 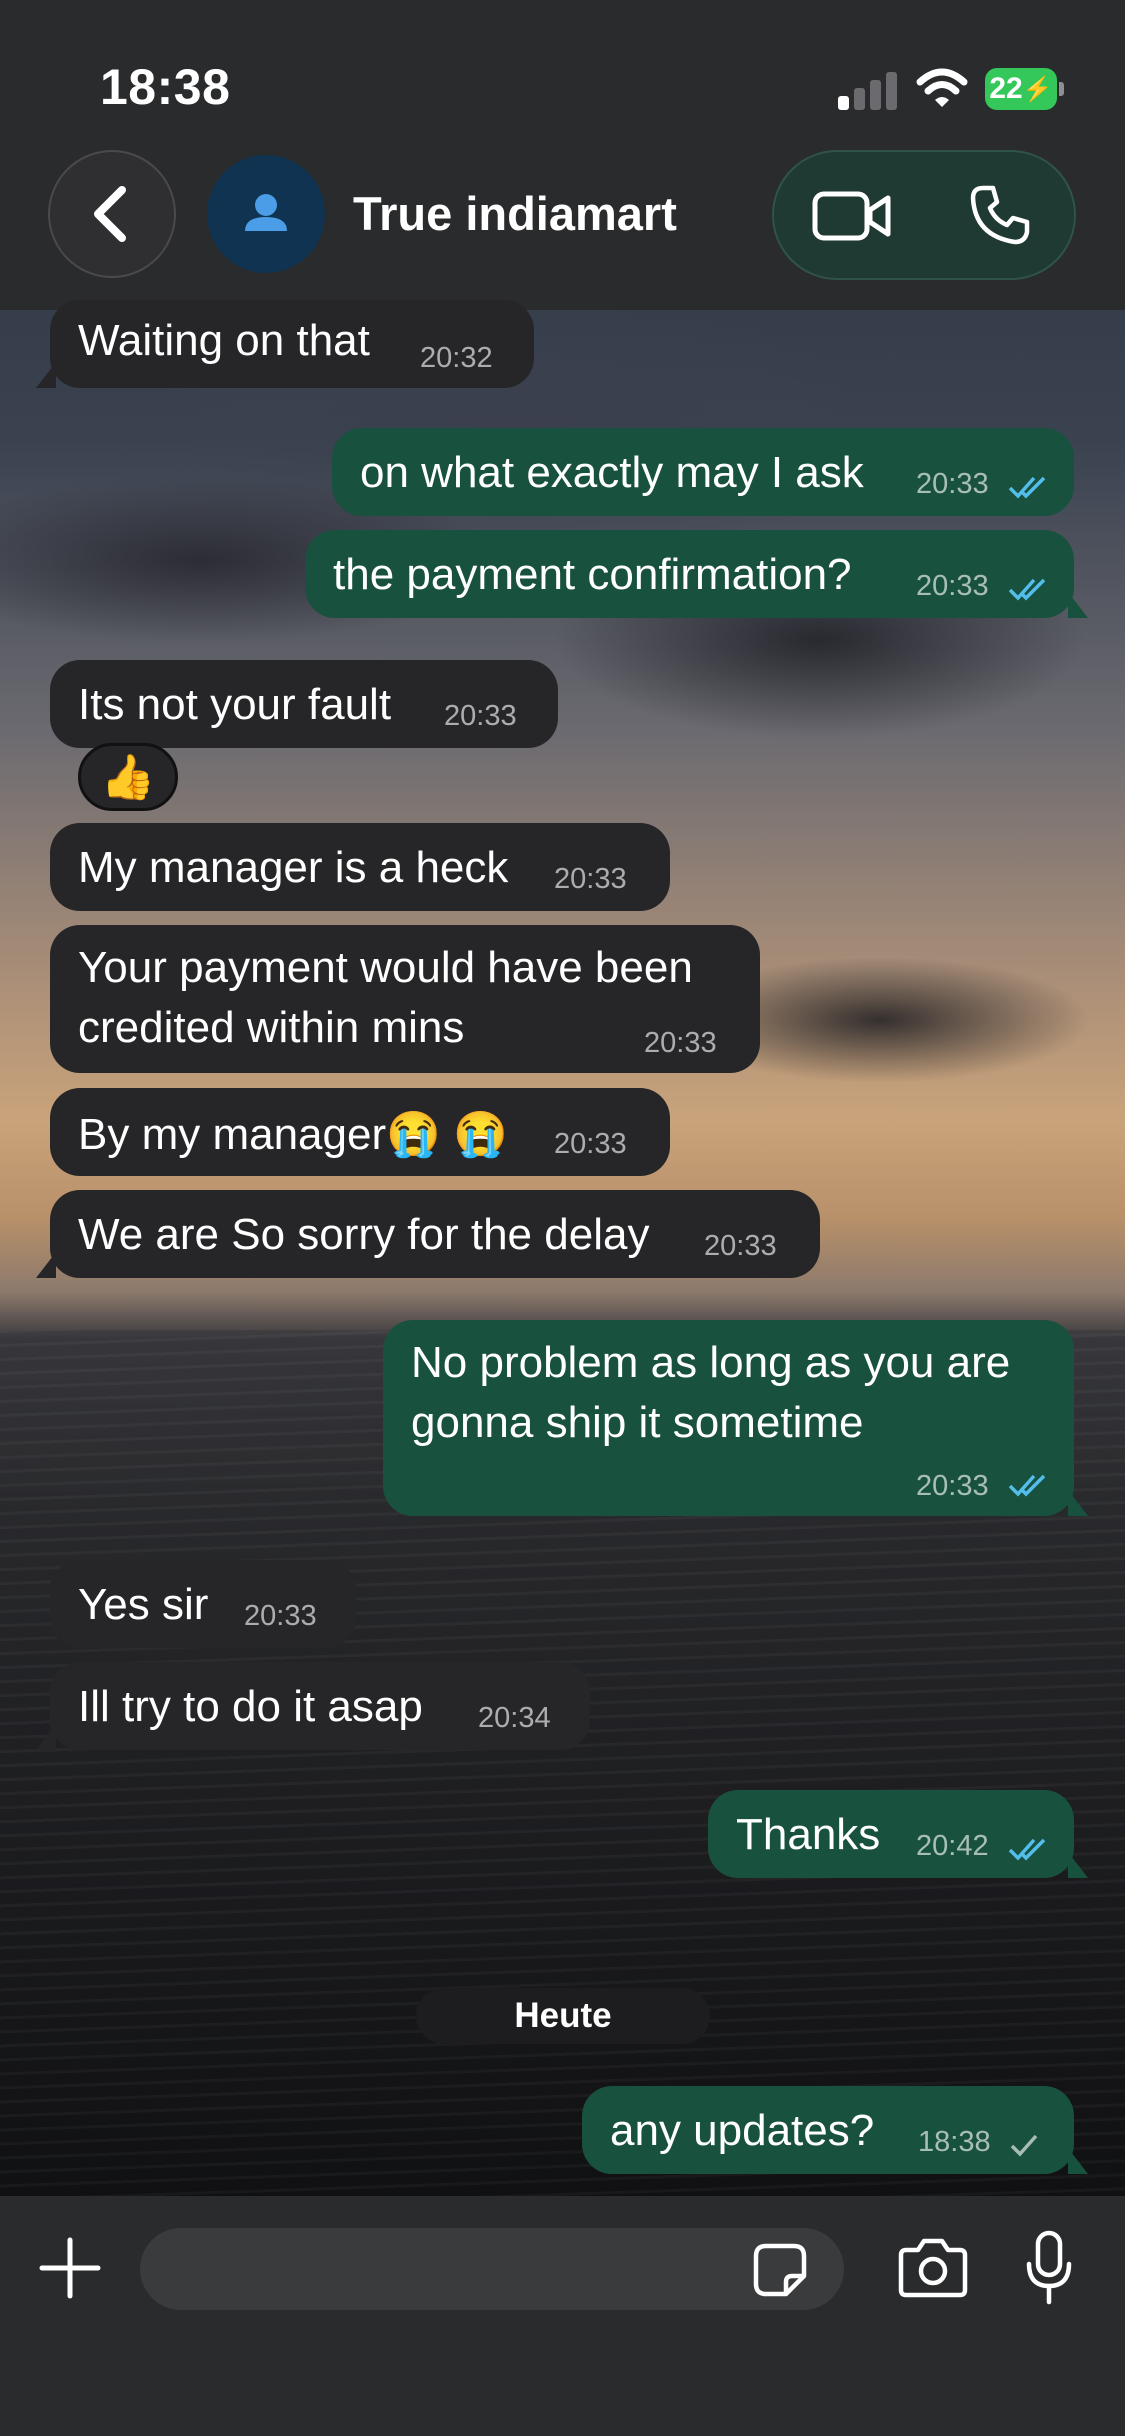 What do you see at coordinates (293, 867) in the screenshot?
I see `message-text: My manager is a heck` at bounding box center [293, 867].